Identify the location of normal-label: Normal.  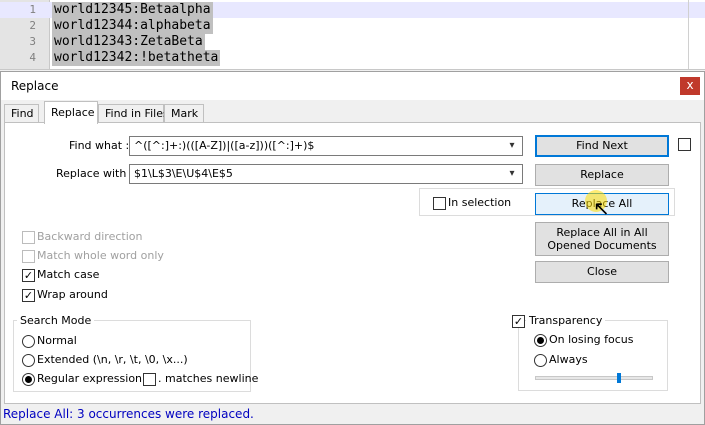
(57, 340).